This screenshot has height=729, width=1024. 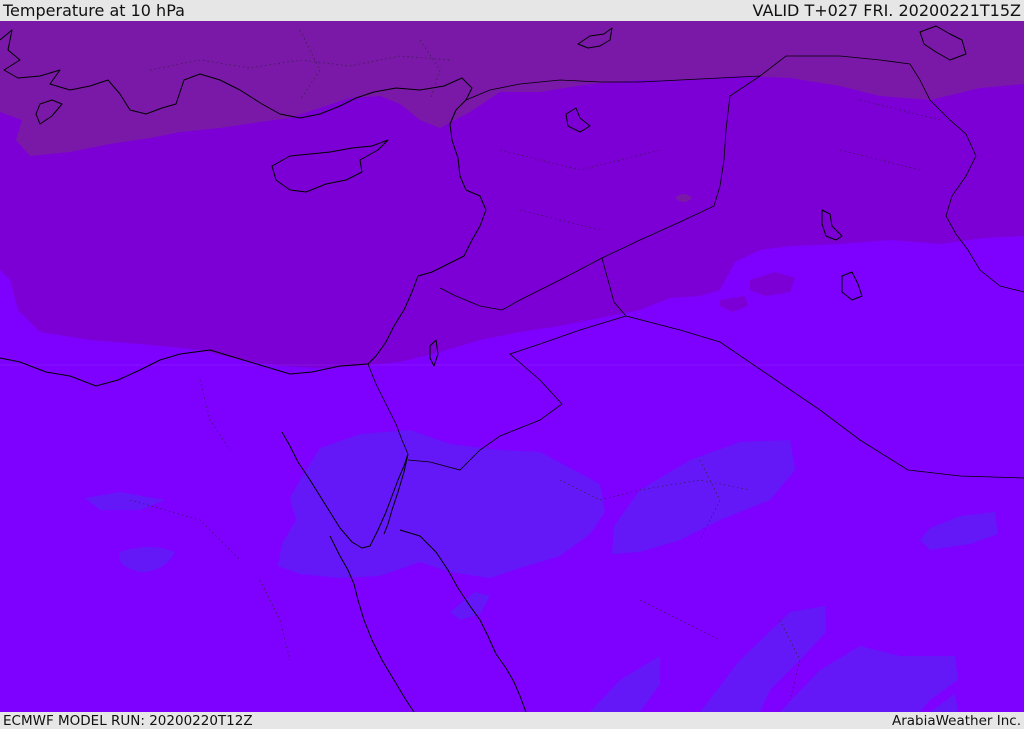 What do you see at coordinates (94, 10) in the screenshot?
I see `map-title: Temperature at 10 hPa` at bounding box center [94, 10].